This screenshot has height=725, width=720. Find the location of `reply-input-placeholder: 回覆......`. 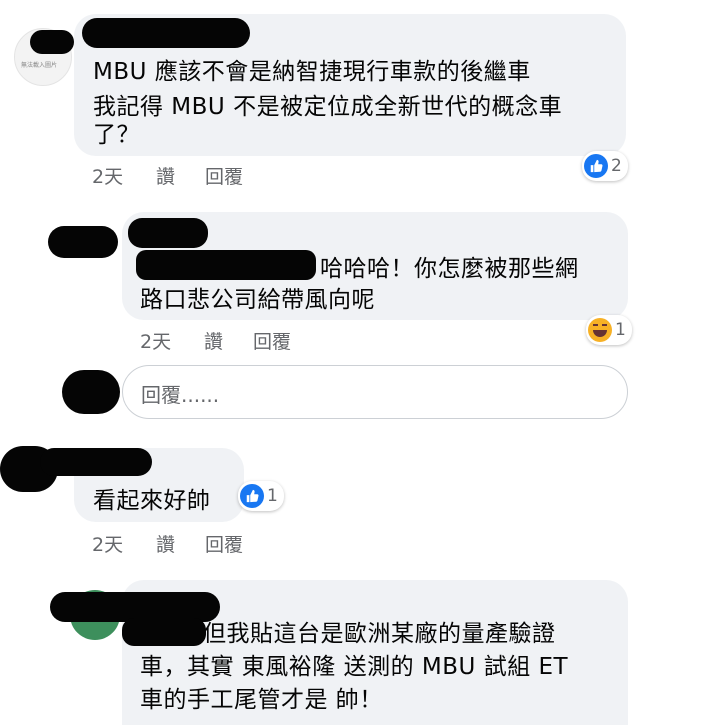

reply-input-placeholder: 回覆...... is located at coordinates (180, 395).